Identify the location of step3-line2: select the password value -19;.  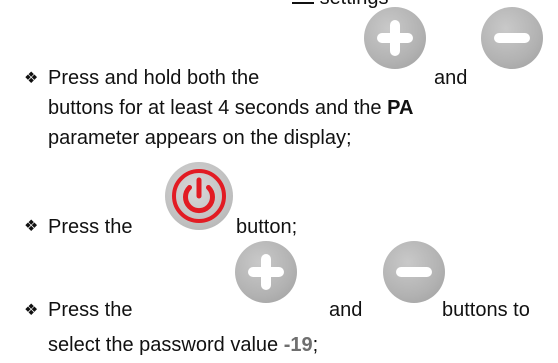
(183, 345).